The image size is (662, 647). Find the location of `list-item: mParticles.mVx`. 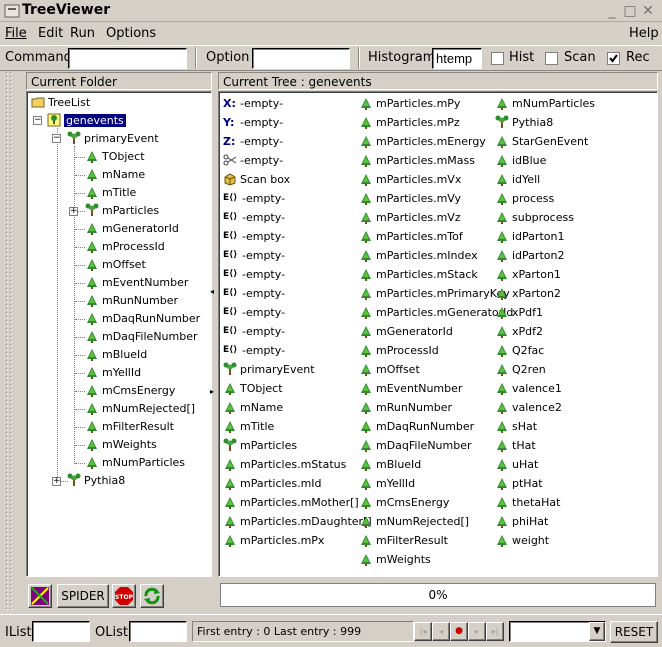

list-item: mParticles.mVx is located at coordinates (410, 179).